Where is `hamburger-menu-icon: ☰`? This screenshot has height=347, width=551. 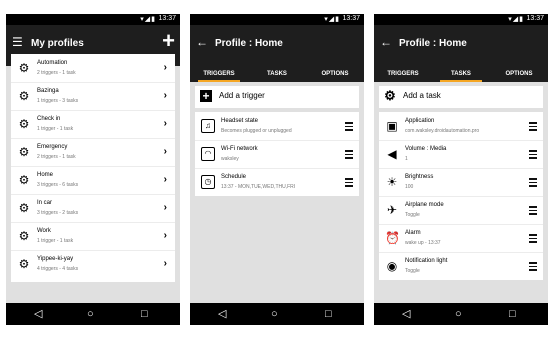
hamburger-menu-icon: ☰ is located at coordinates (17, 42).